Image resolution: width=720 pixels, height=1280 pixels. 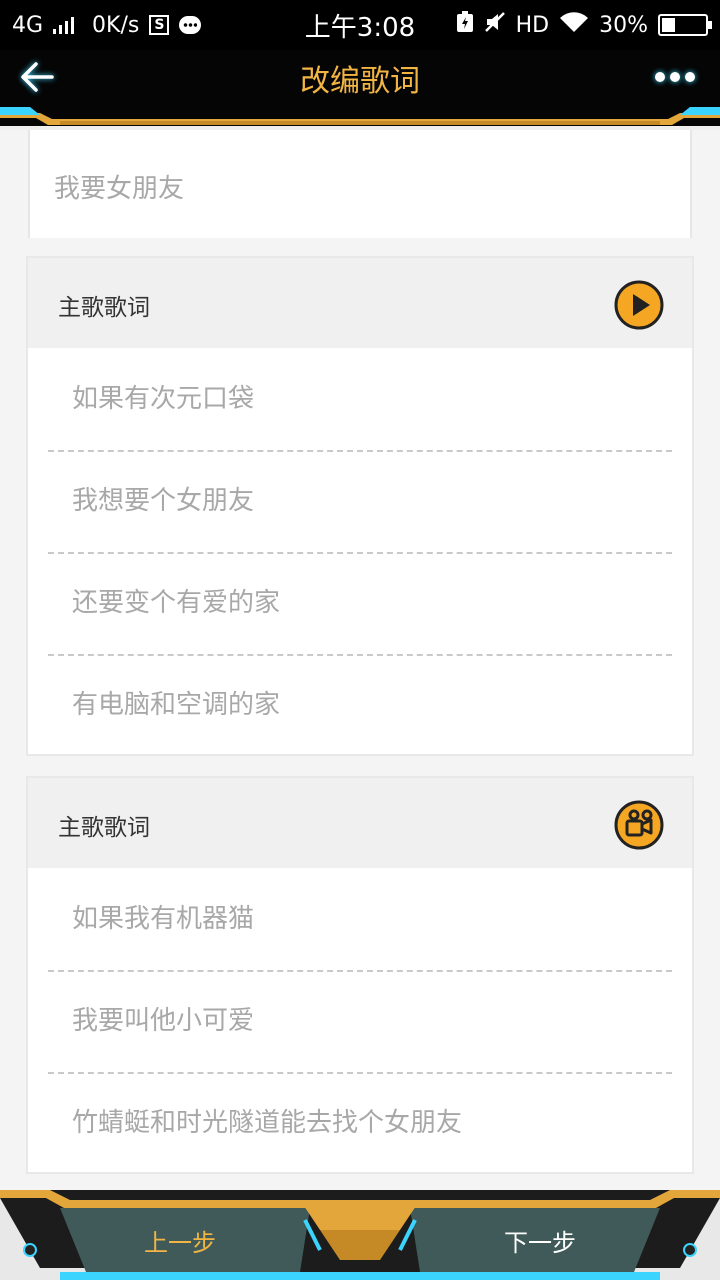 What do you see at coordinates (360, 501) in the screenshot?
I see `lyric-line: 我想要个女朋友` at bounding box center [360, 501].